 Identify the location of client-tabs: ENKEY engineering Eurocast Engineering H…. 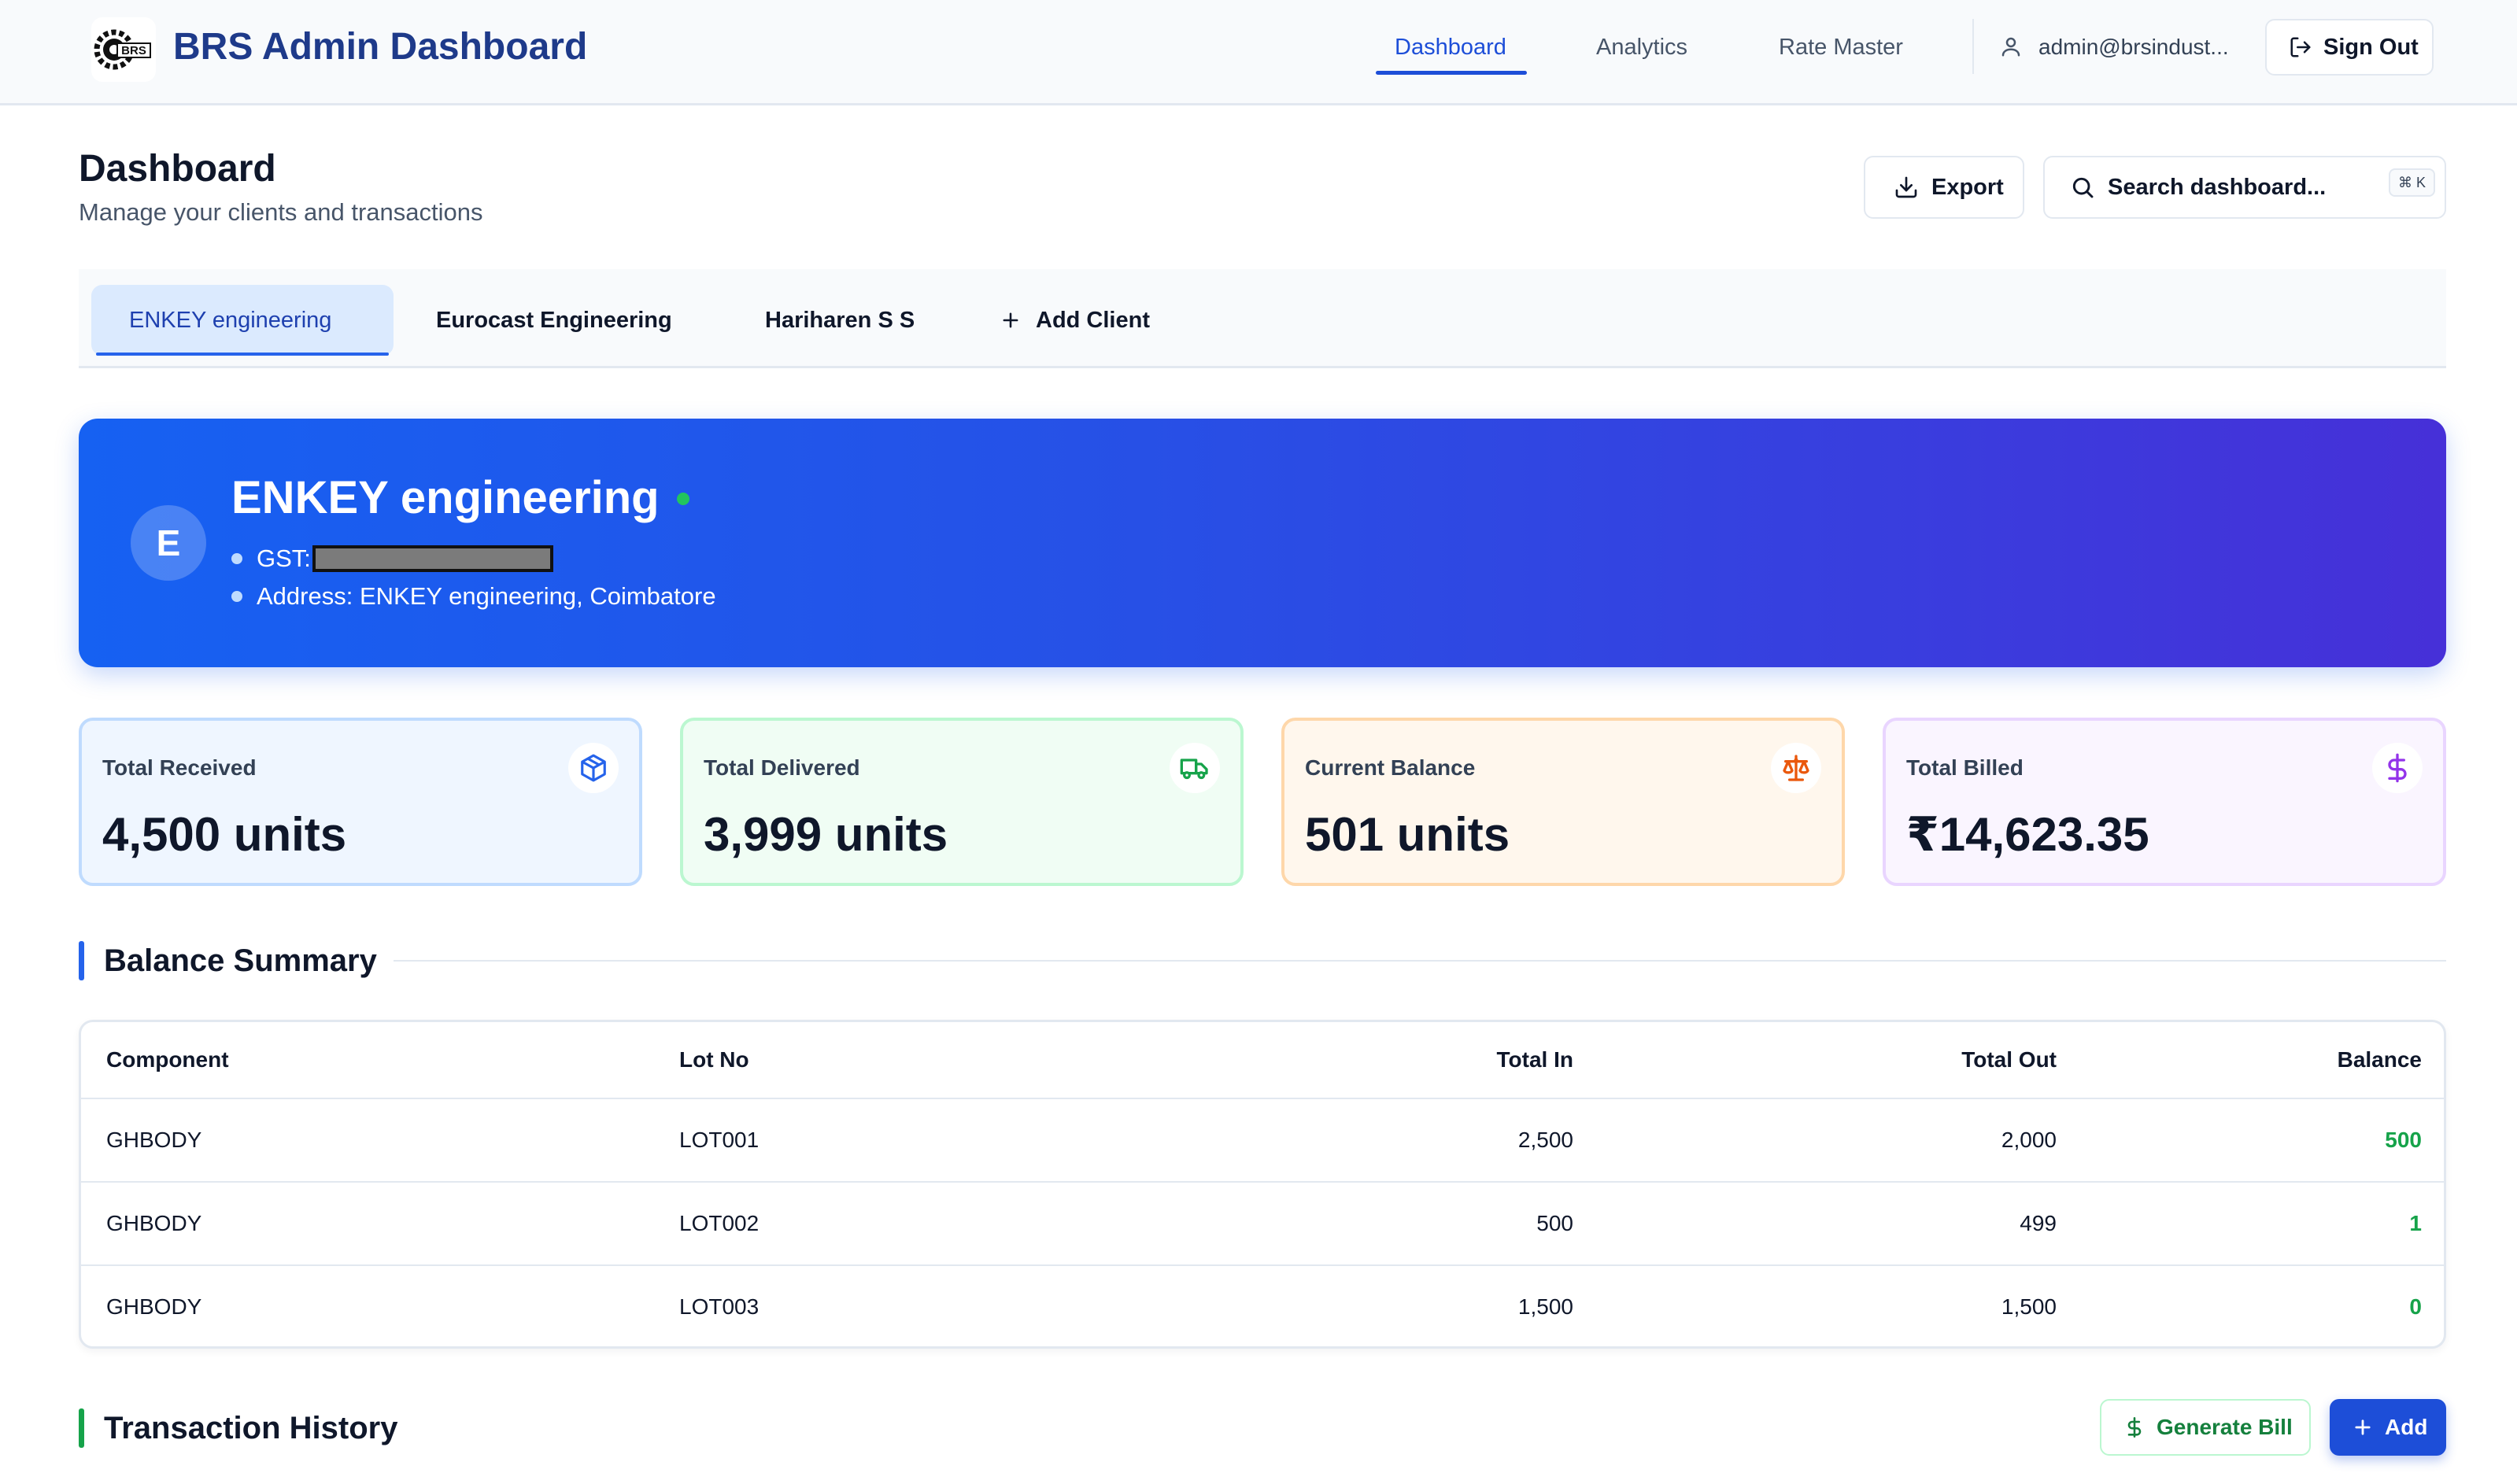
(1262, 318).